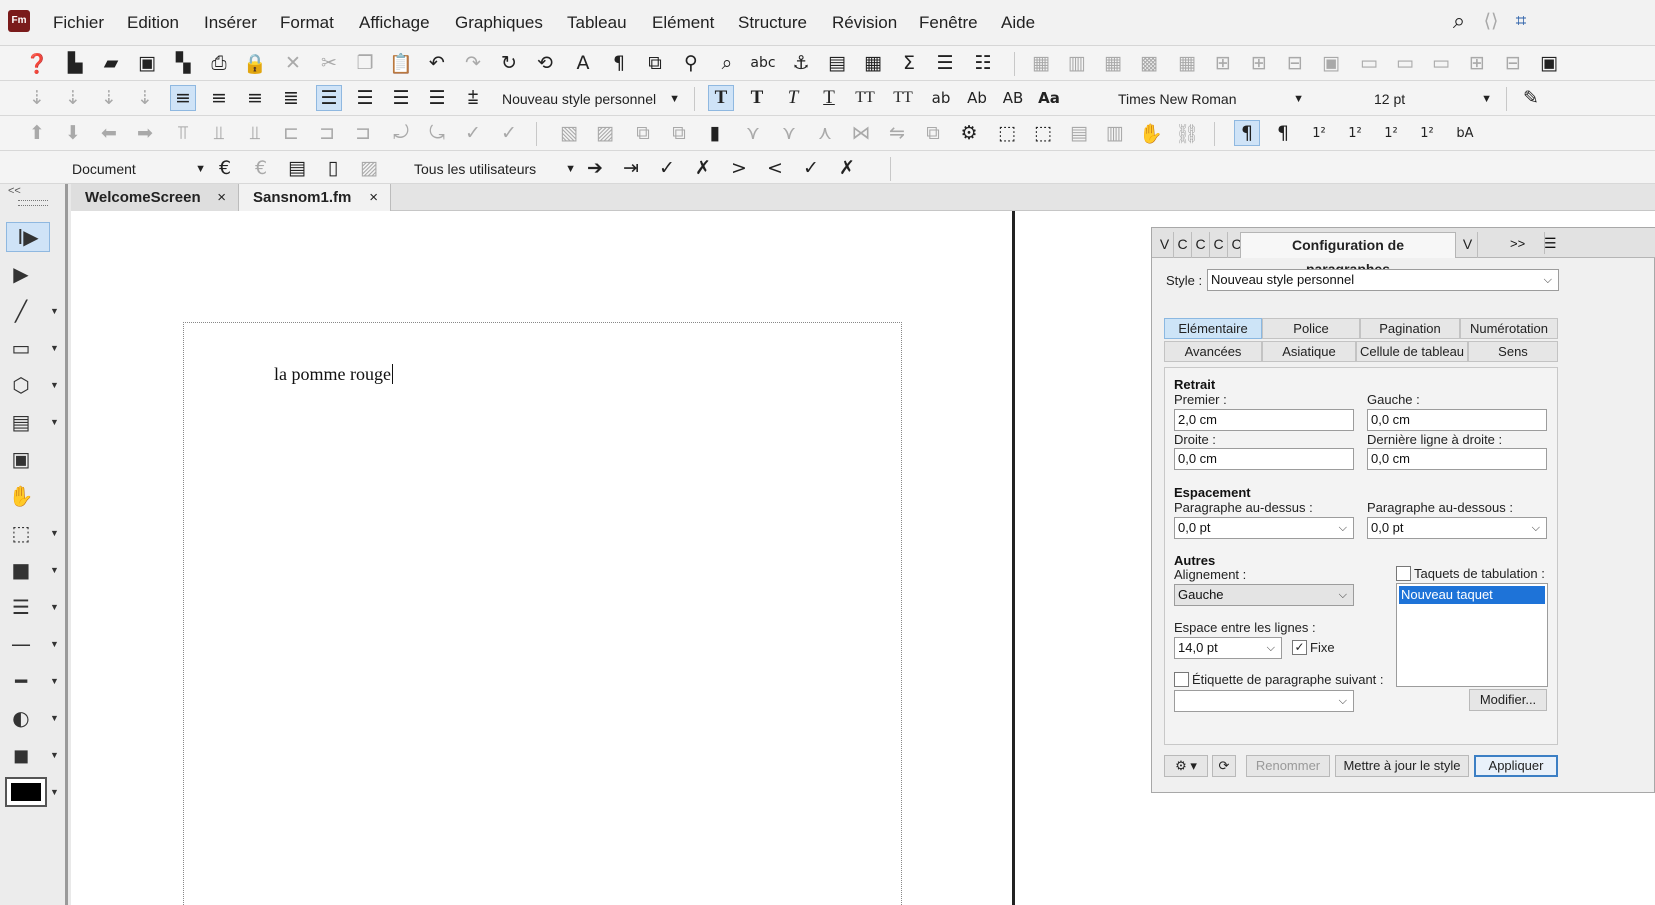 The image size is (1655, 905). I want to click on table-body-icon: ▭, so click(1405, 63).